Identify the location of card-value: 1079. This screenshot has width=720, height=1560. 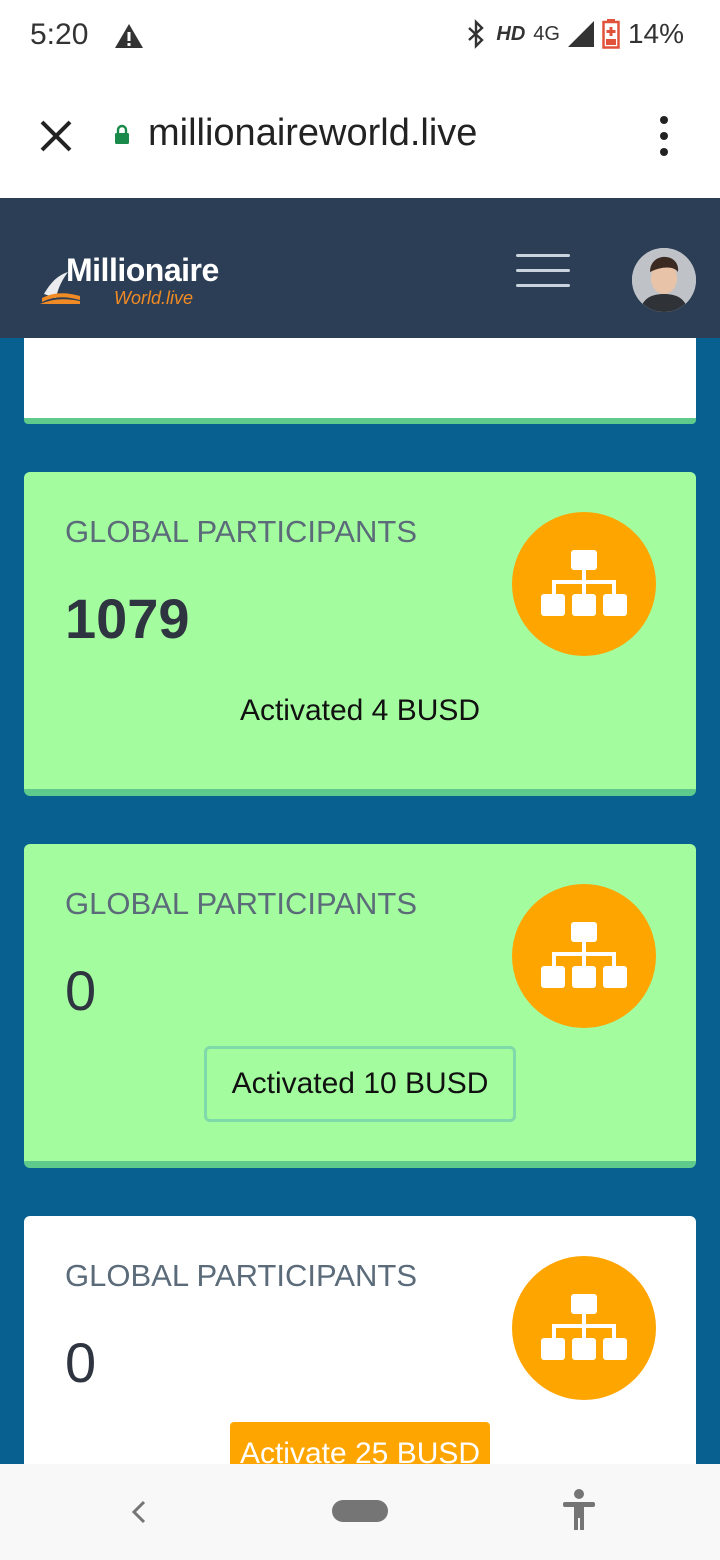
(127, 618).